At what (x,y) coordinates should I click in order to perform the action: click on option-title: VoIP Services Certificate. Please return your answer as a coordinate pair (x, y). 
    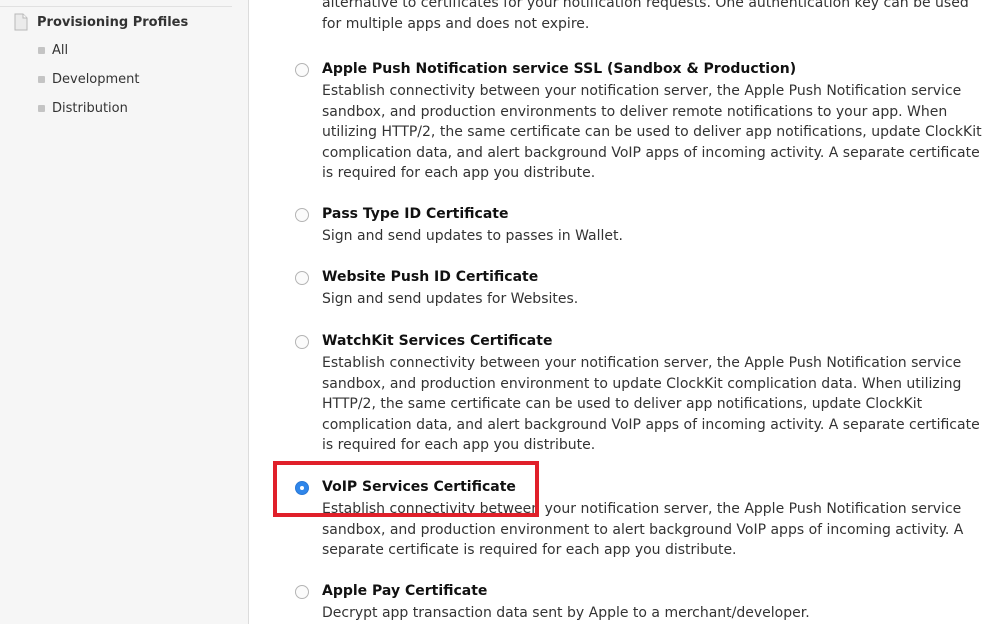
    Looking at the image, I should click on (419, 487).